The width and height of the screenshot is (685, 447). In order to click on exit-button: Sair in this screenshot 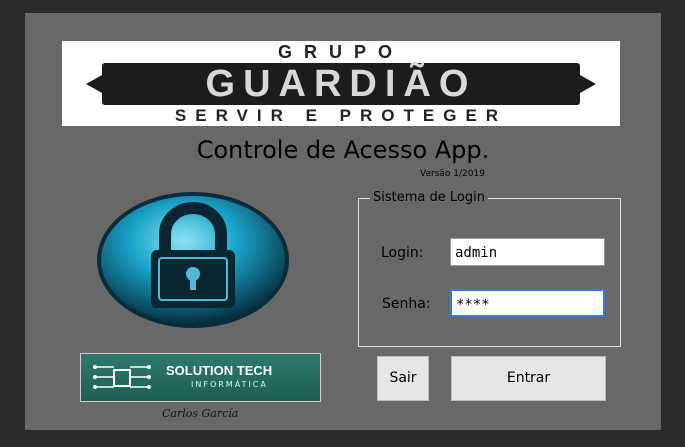, I will do `click(403, 378)`.